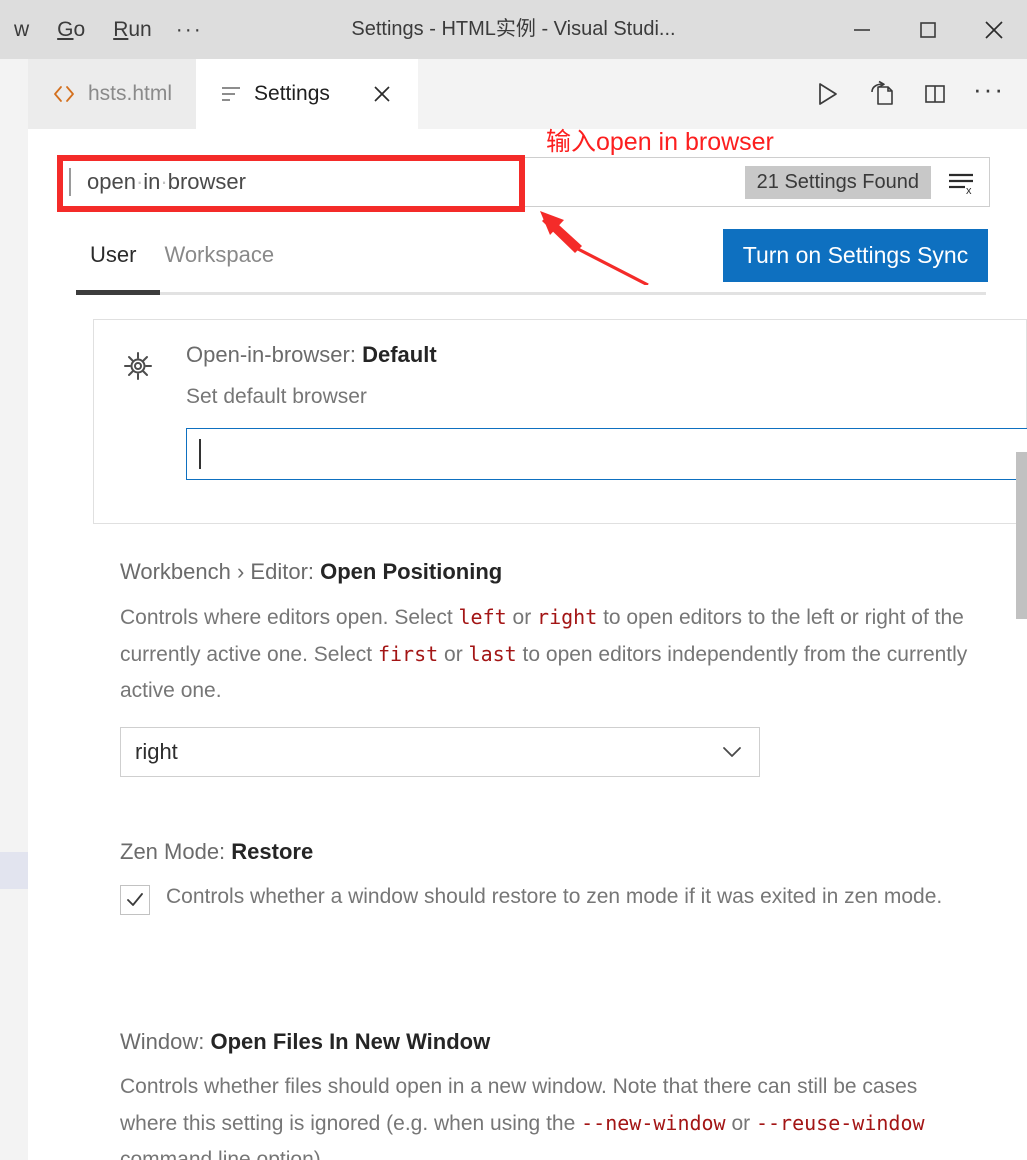 The width and height of the screenshot is (1027, 1160). What do you see at coordinates (837, 182) in the screenshot?
I see `results-count-badge: 21 Settings Found` at bounding box center [837, 182].